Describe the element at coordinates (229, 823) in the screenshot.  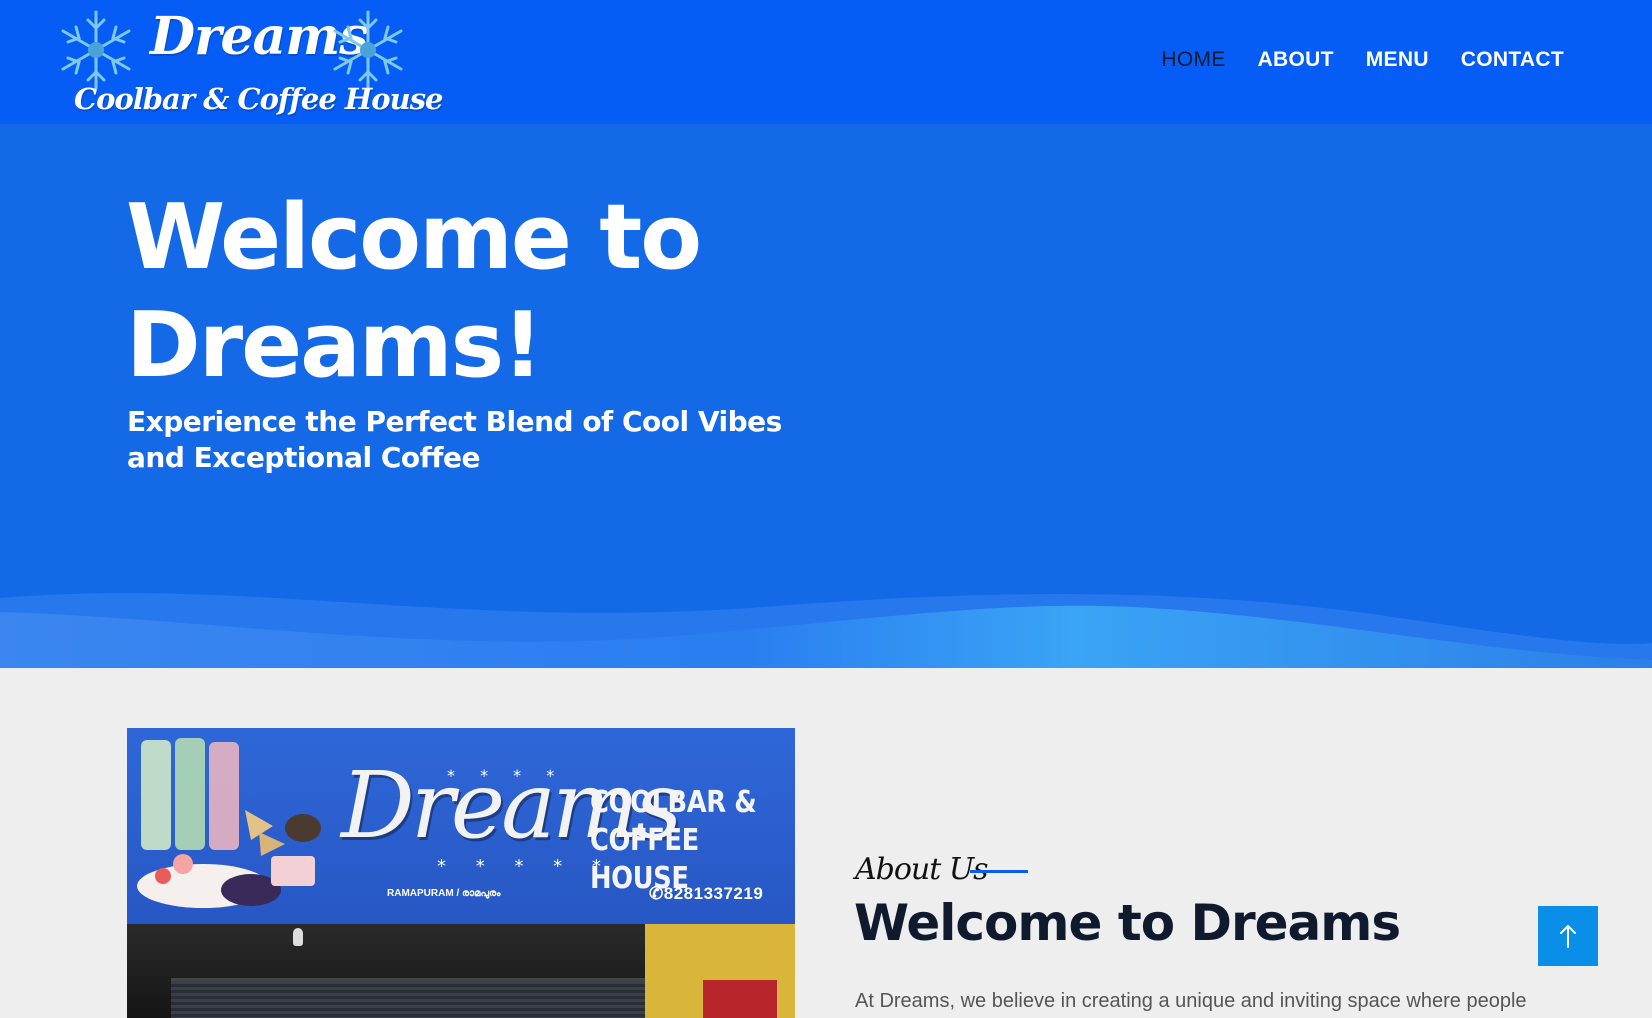
I see `food-drinks-graphic` at that location.